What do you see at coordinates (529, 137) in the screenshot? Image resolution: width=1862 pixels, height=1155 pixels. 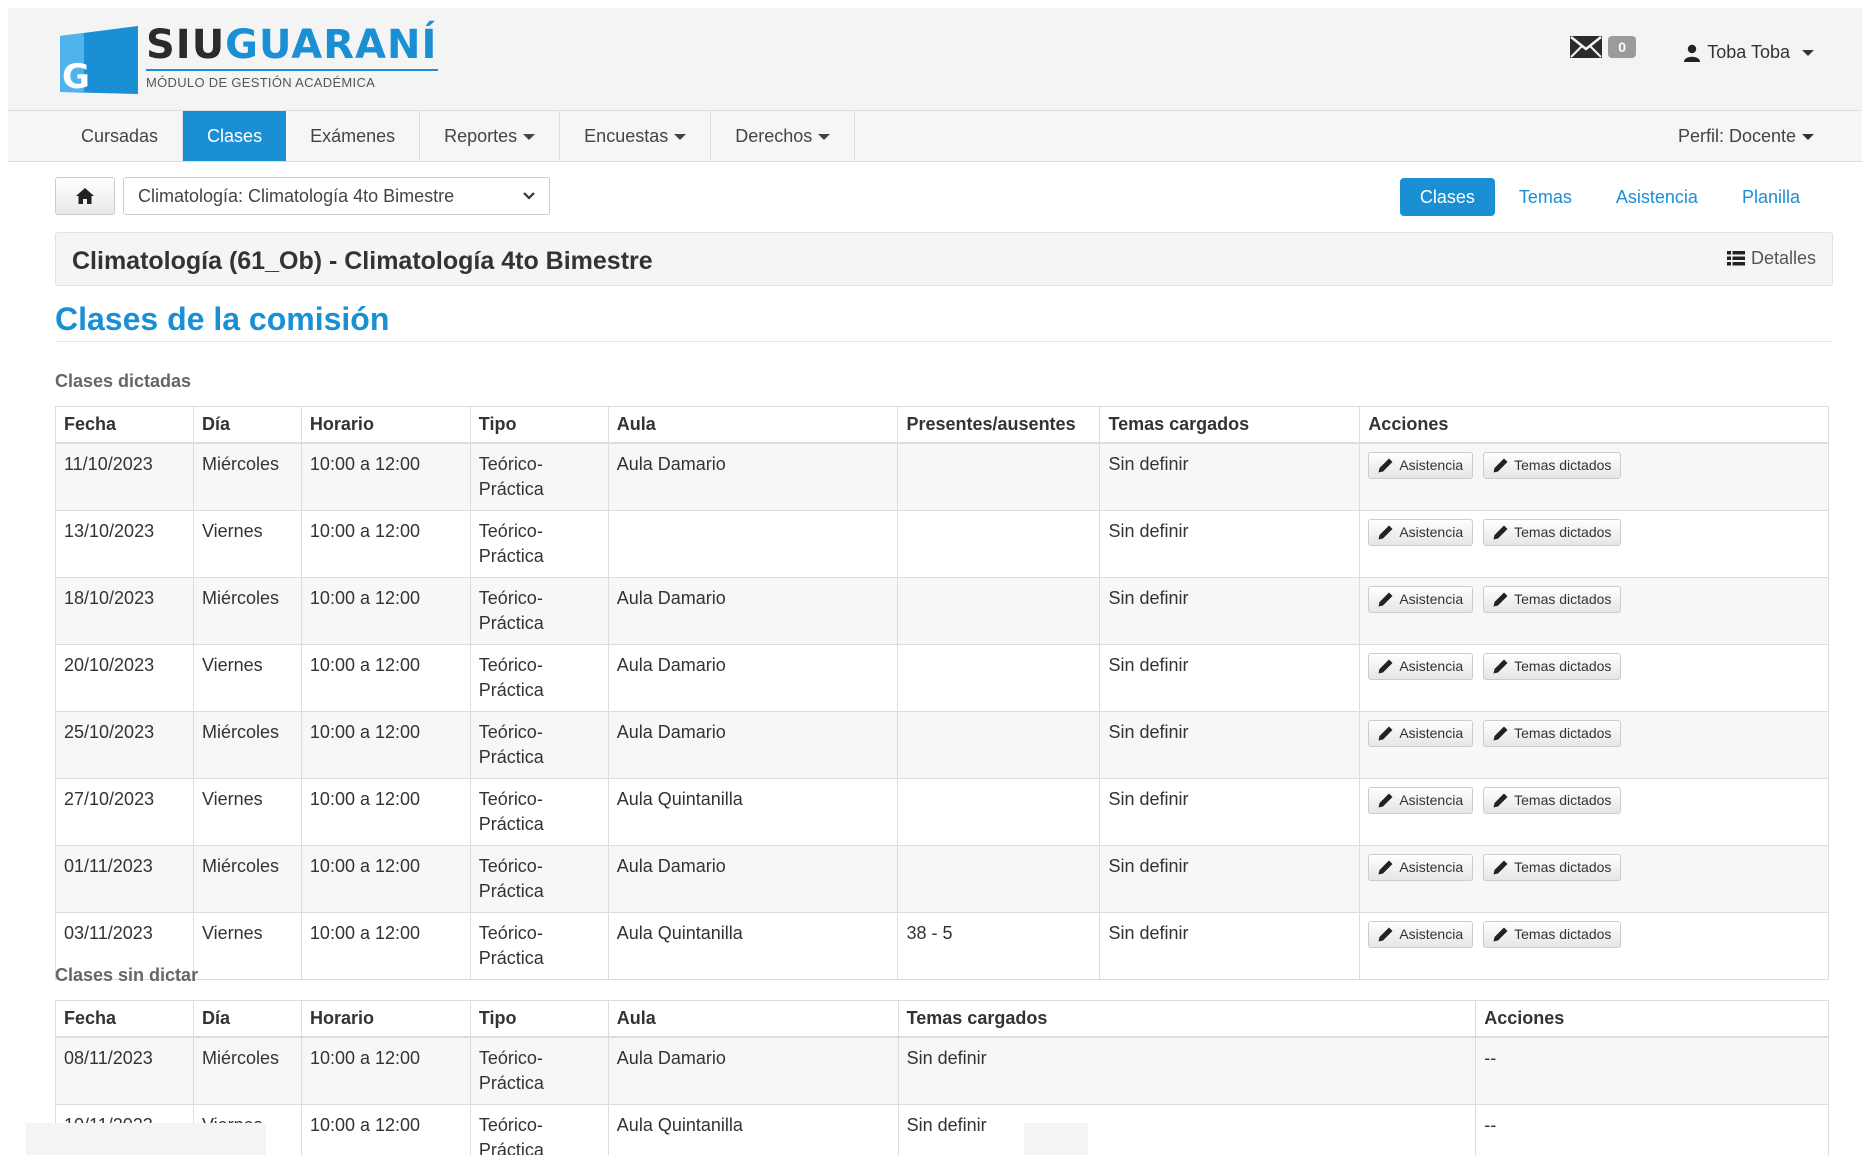 I see `caret-down-icon` at bounding box center [529, 137].